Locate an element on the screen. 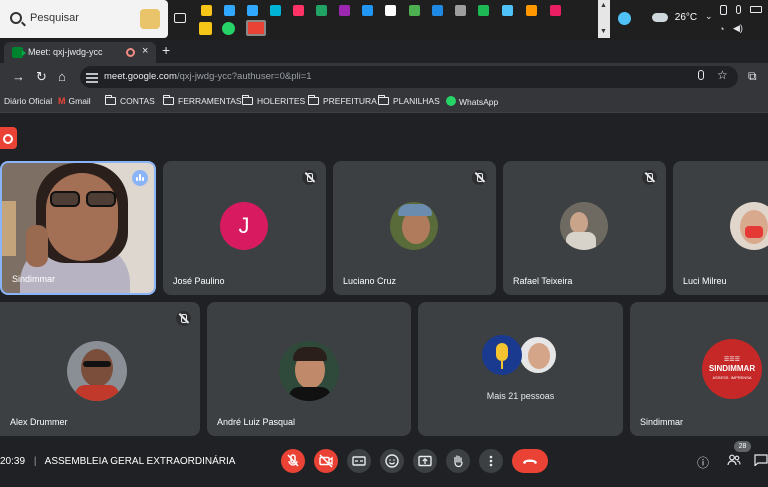 Image resolution: width=768 pixels, height=487 pixels. bookmark-holerites: HOLERITES is located at coordinates (273, 100).